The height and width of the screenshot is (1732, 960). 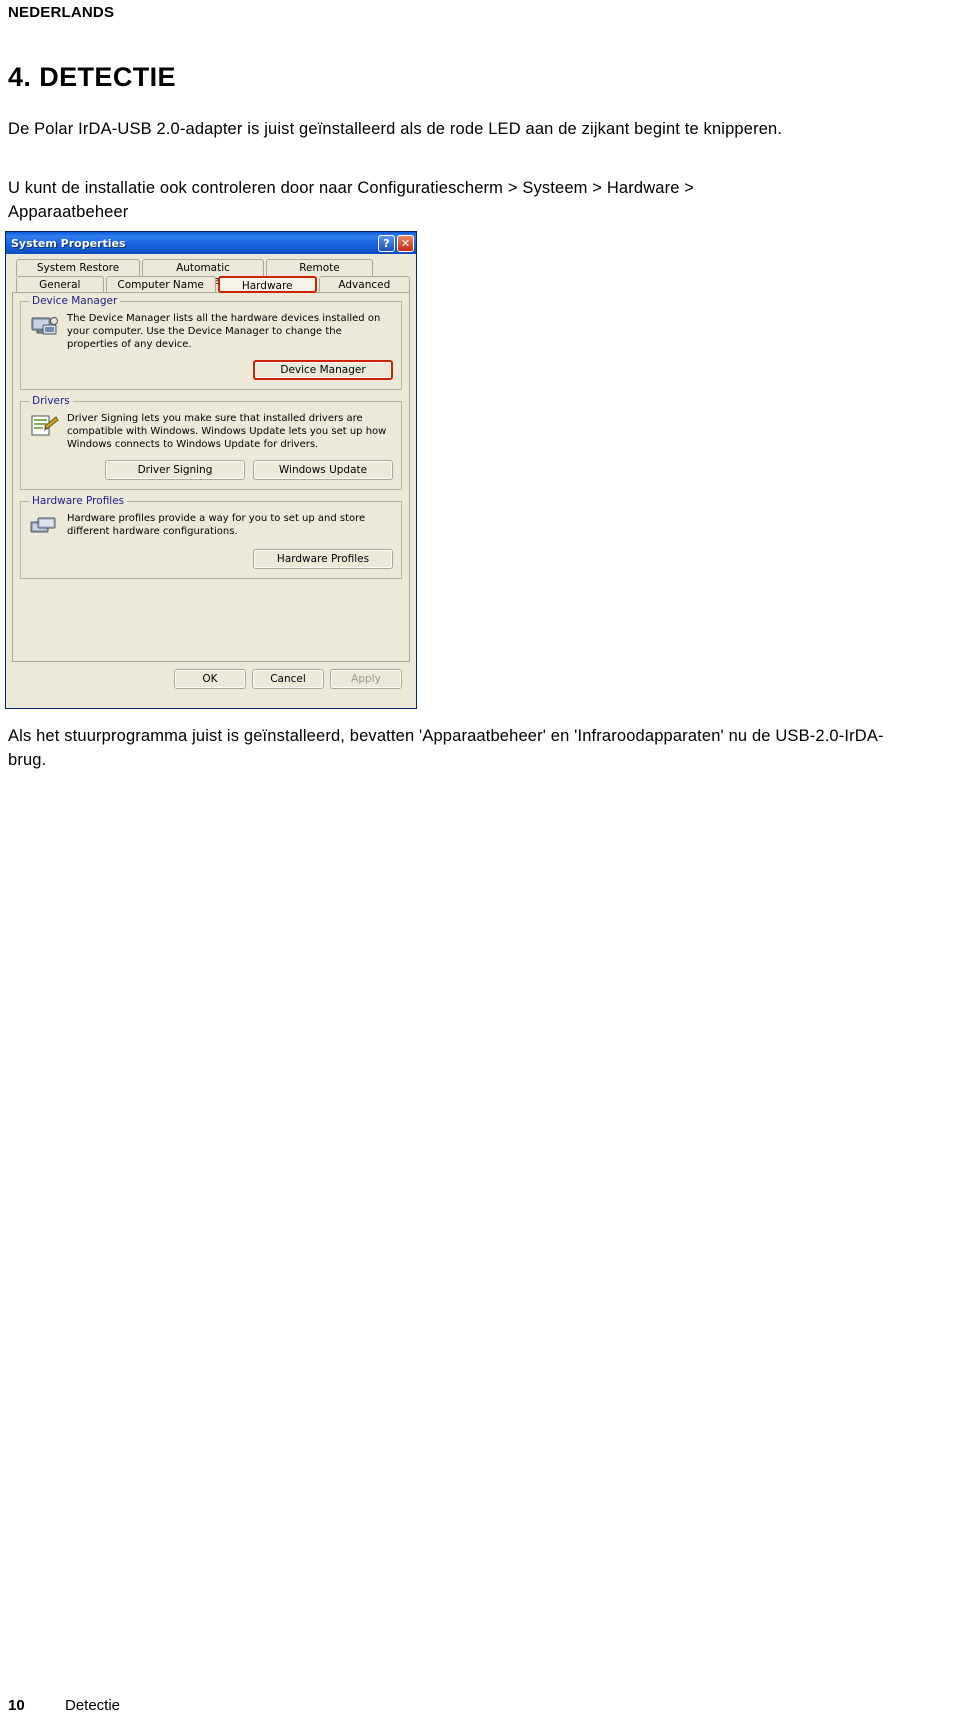 I want to click on apply-button: Apply, so click(x=366, y=679).